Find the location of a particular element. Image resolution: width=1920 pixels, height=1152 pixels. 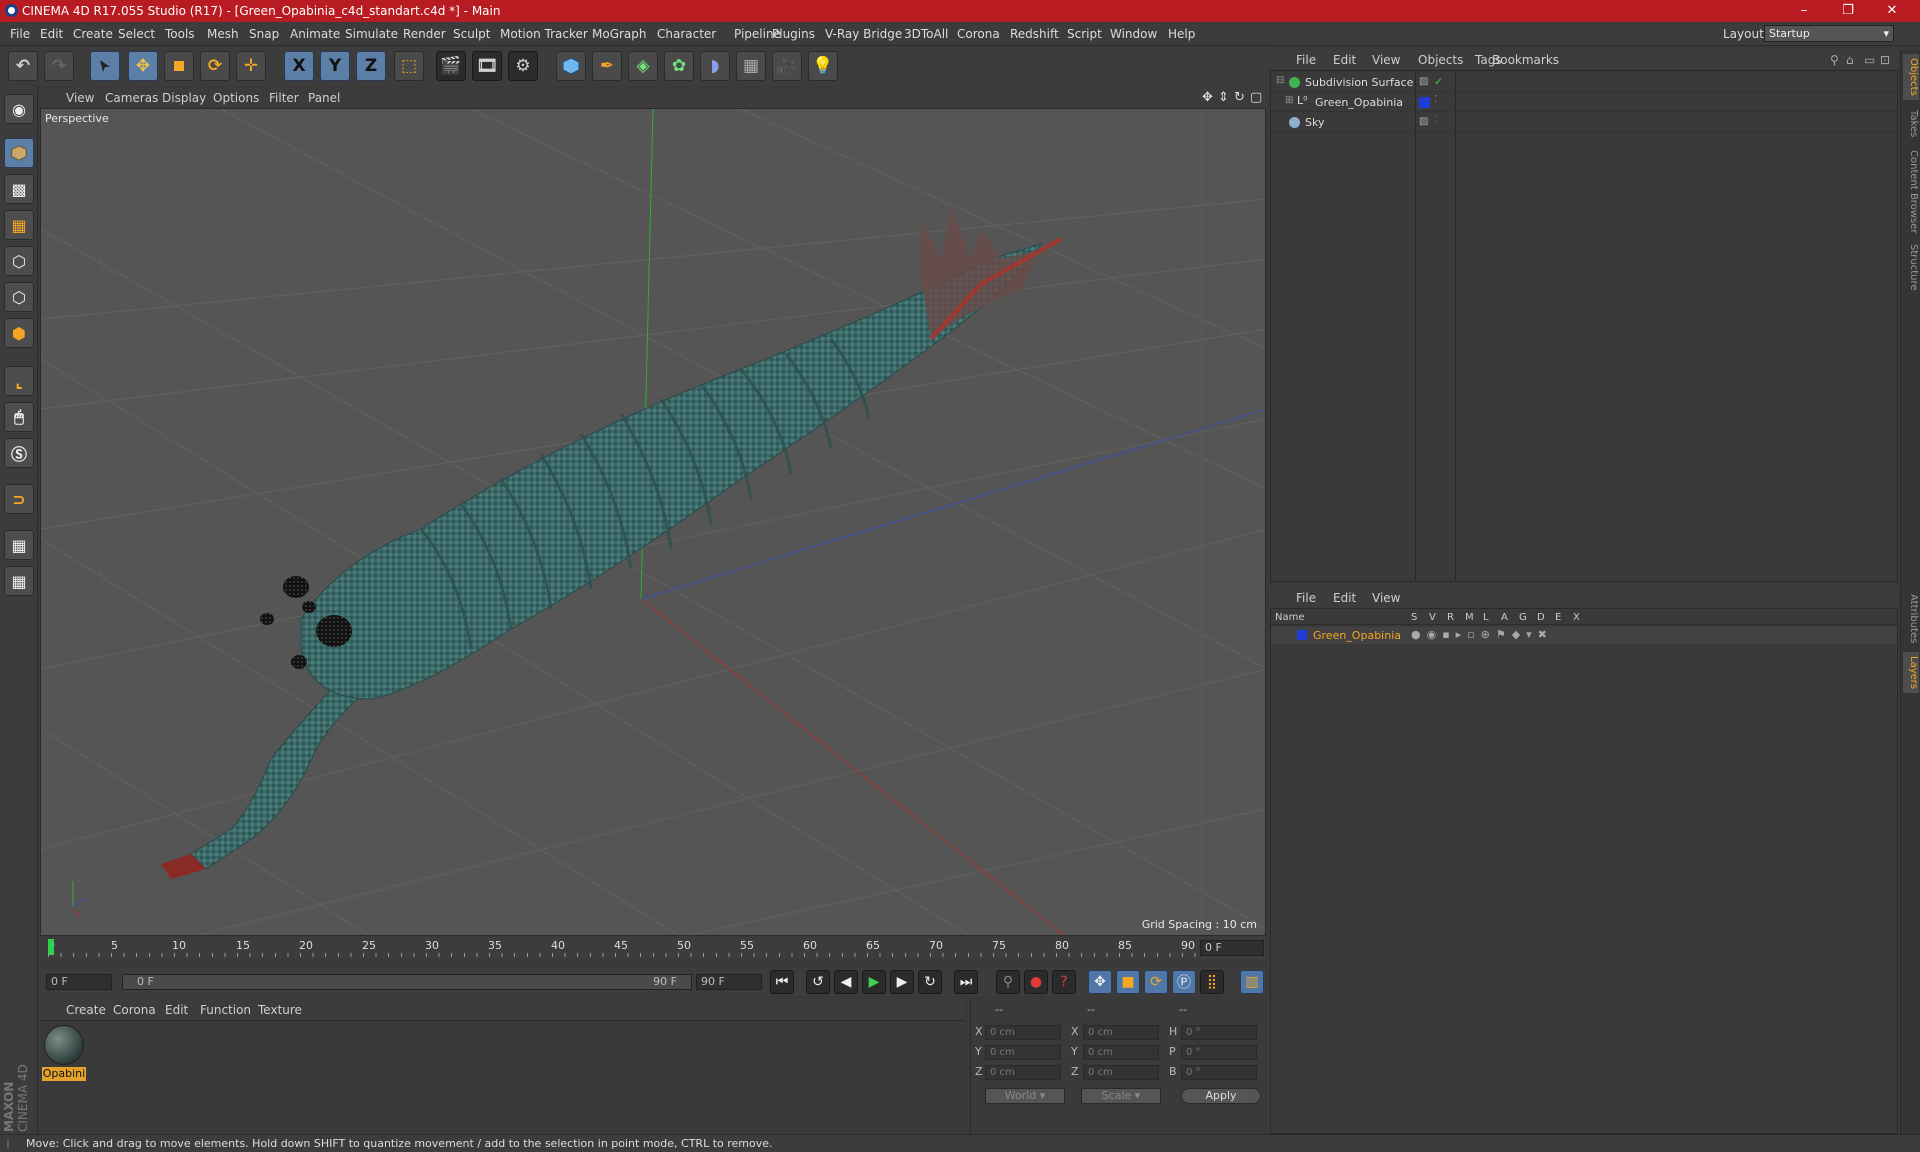

viewport-menu-view: View is located at coordinates (80, 98).